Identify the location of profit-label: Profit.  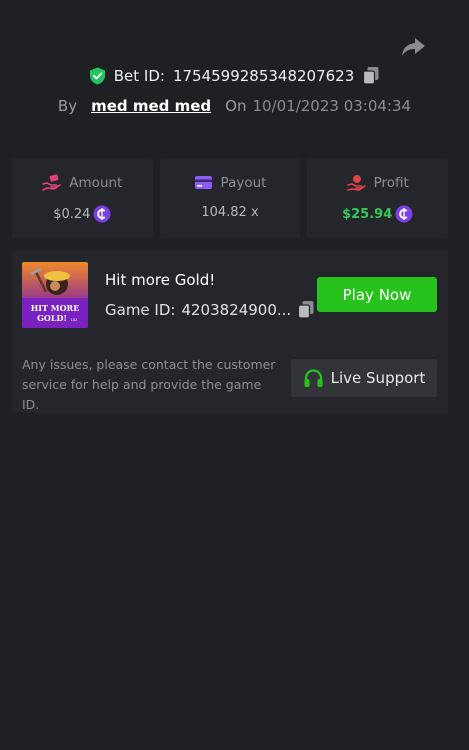
(391, 182).